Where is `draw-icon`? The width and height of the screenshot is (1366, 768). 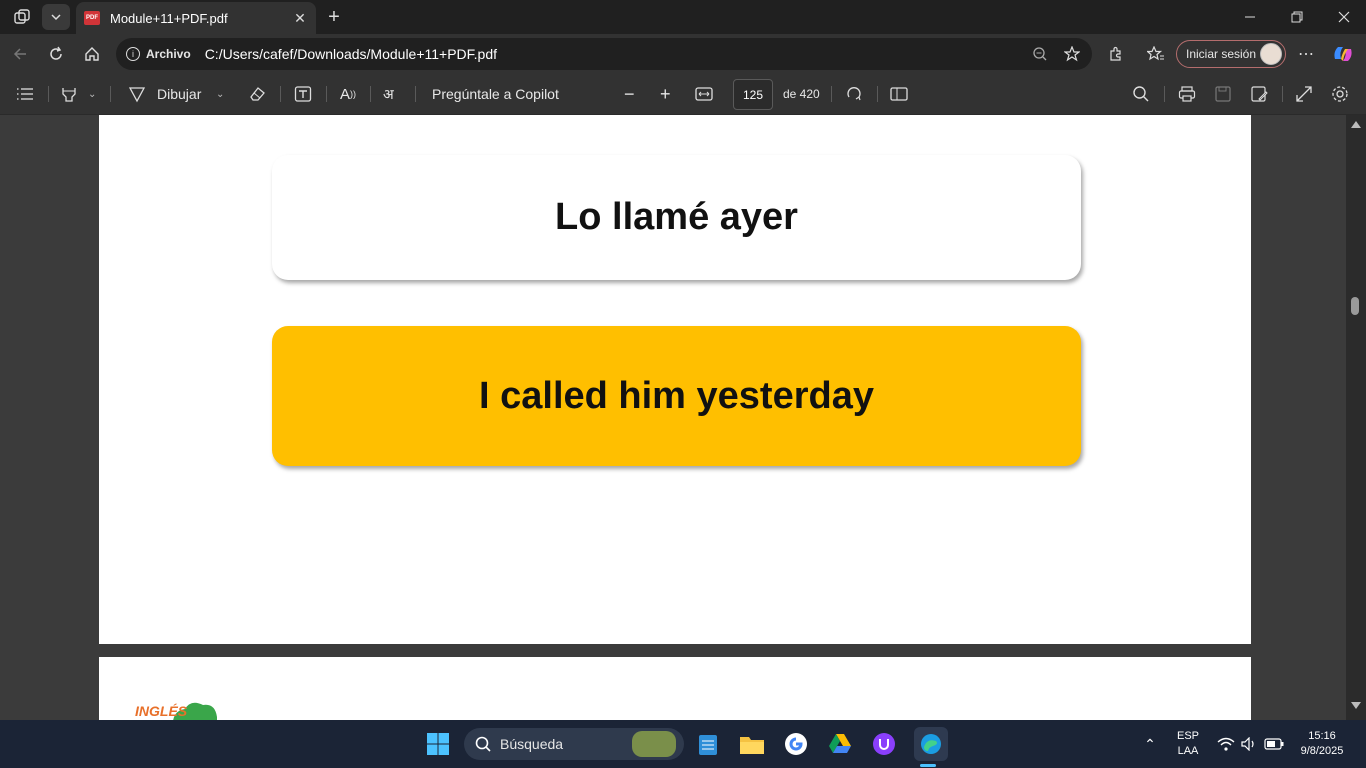
draw-icon is located at coordinates (137, 94).